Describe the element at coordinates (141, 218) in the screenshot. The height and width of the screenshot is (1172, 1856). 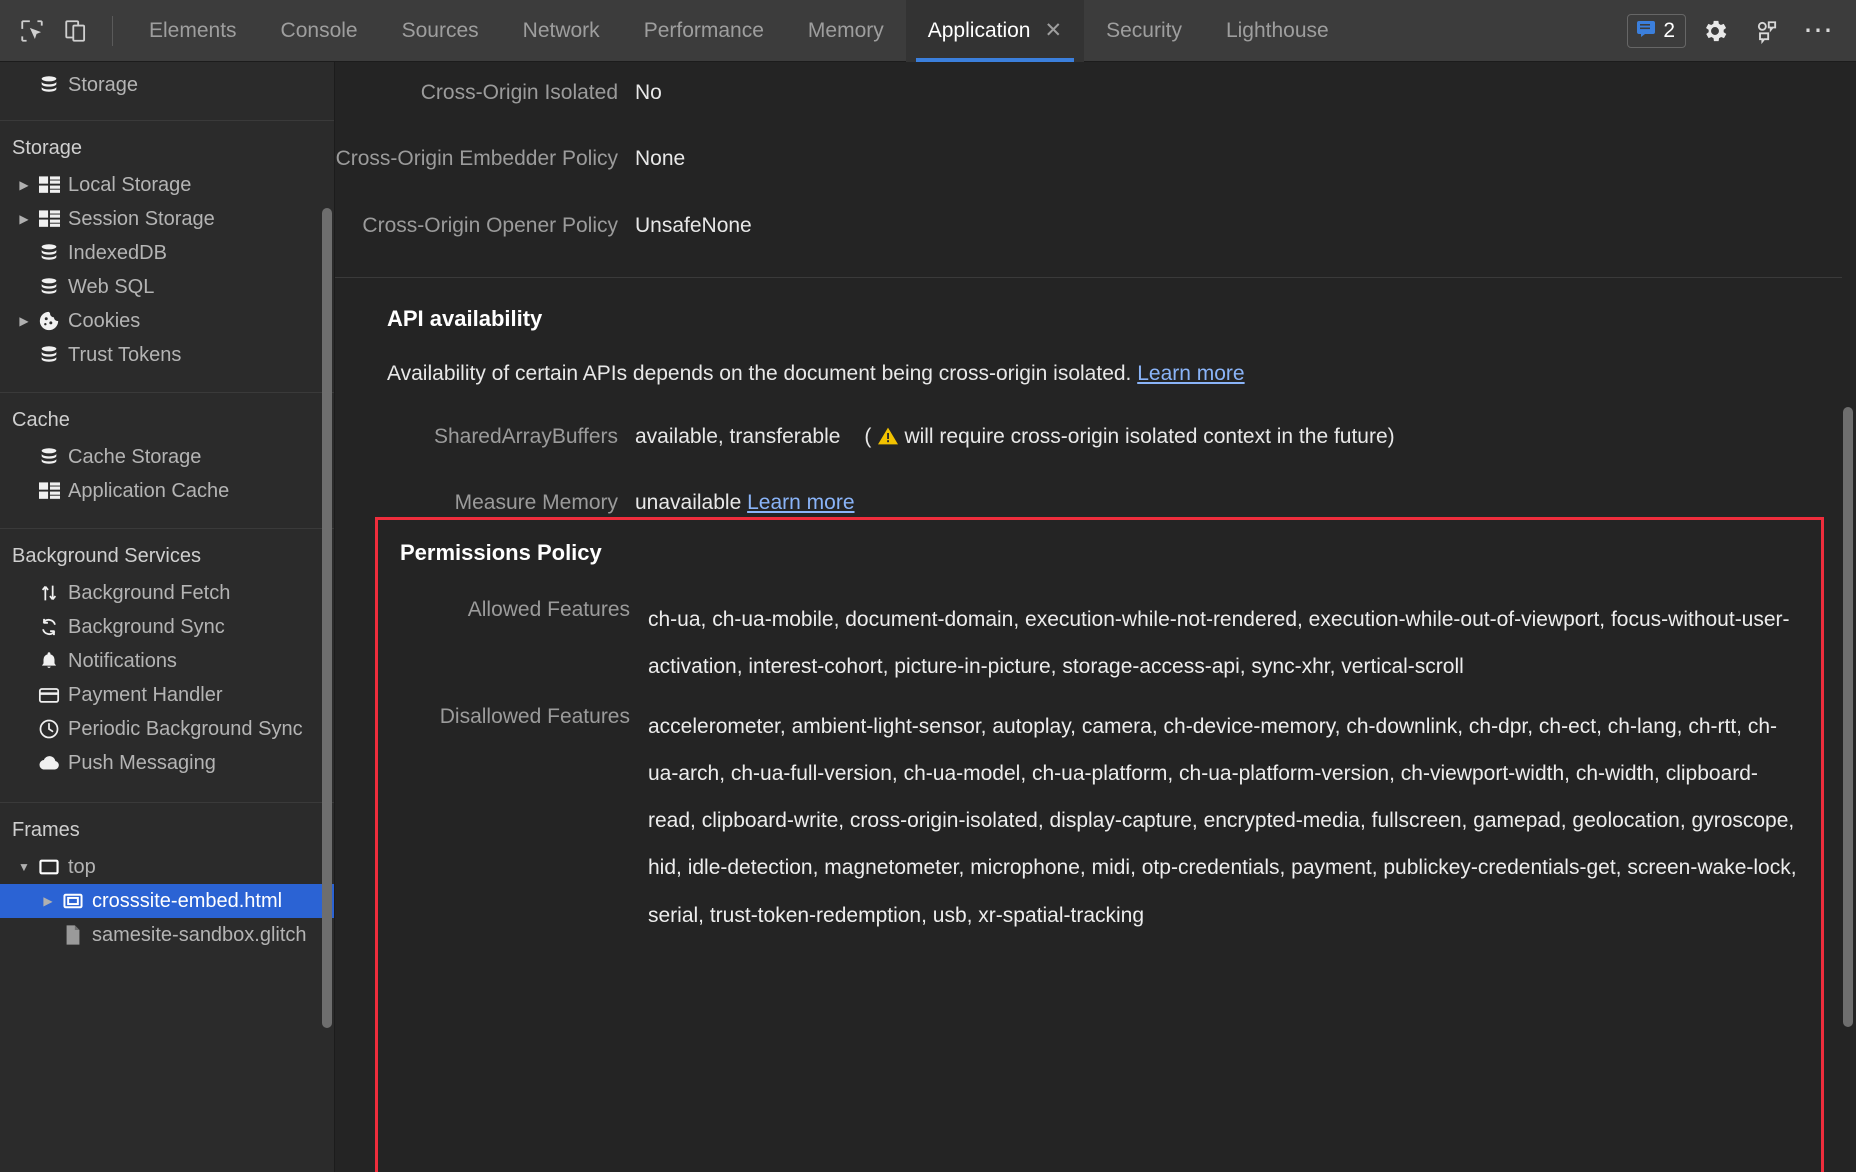
I see `sidebar-item-label: Session Storage` at that location.